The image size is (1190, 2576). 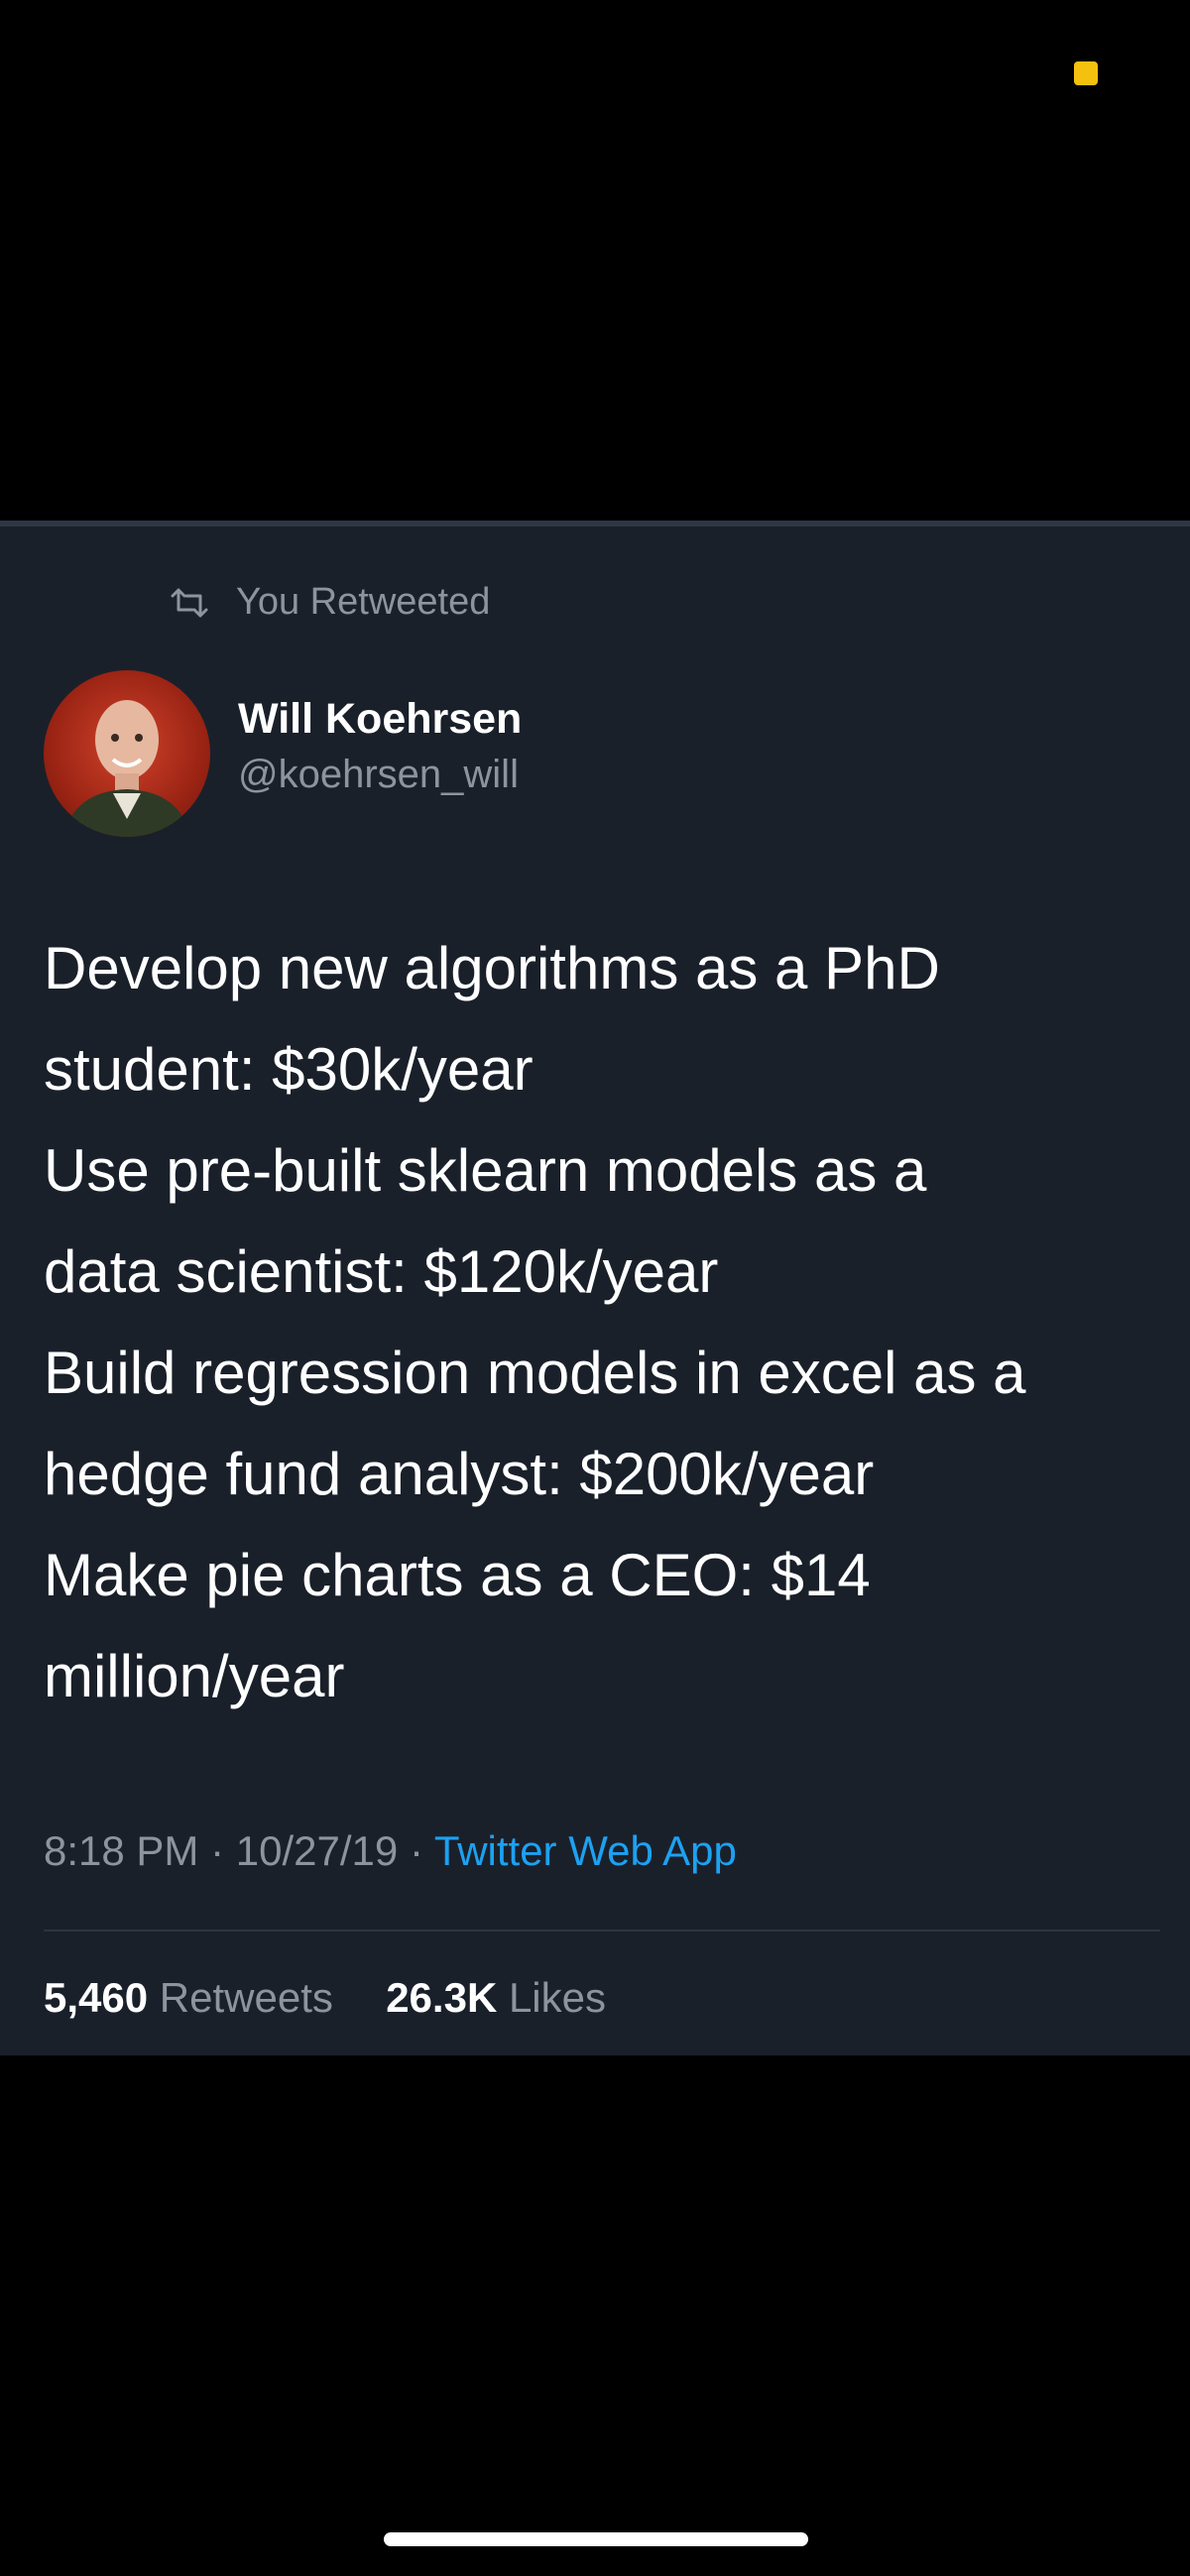 I want to click on retweets-count: 5,460, so click(x=96, y=1997).